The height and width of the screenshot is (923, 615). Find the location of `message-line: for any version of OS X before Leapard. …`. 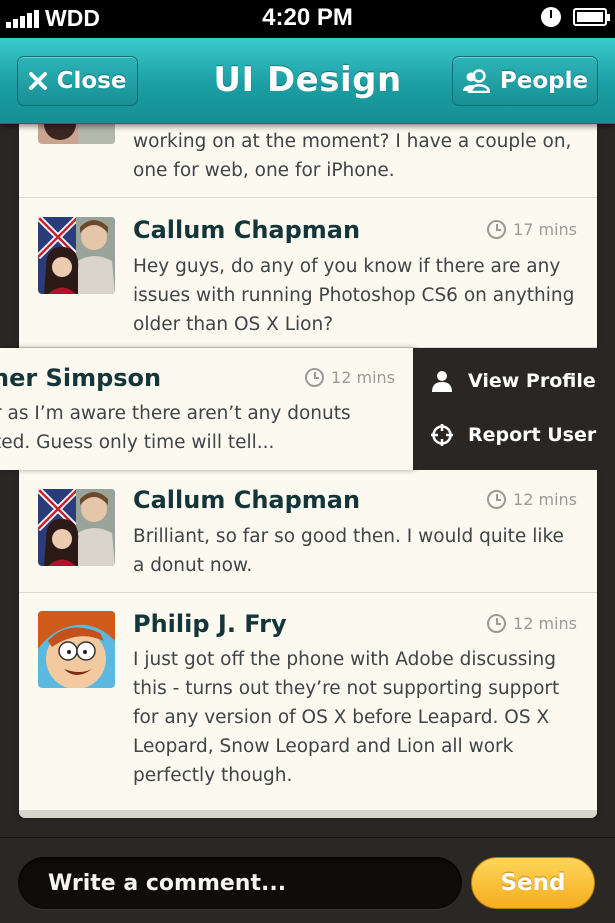

message-line: for any version of OS X before Leapard. … is located at coordinates (341, 717).